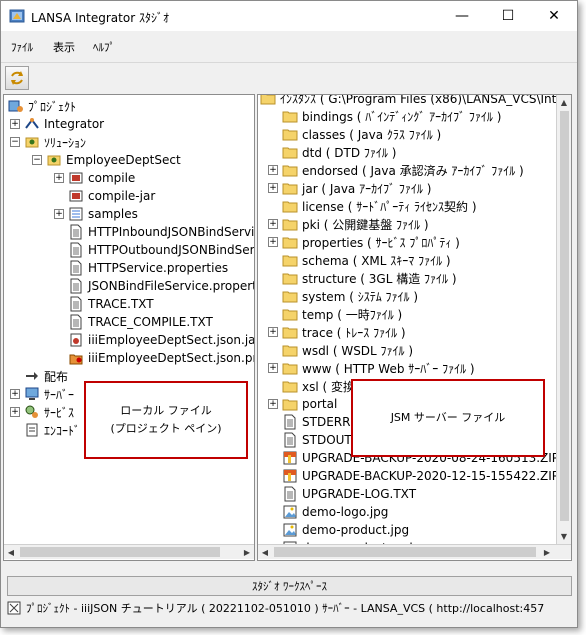  Describe the element at coordinates (564, 536) in the screenshot. I see `scroll-down-icon: ▼` at that location.